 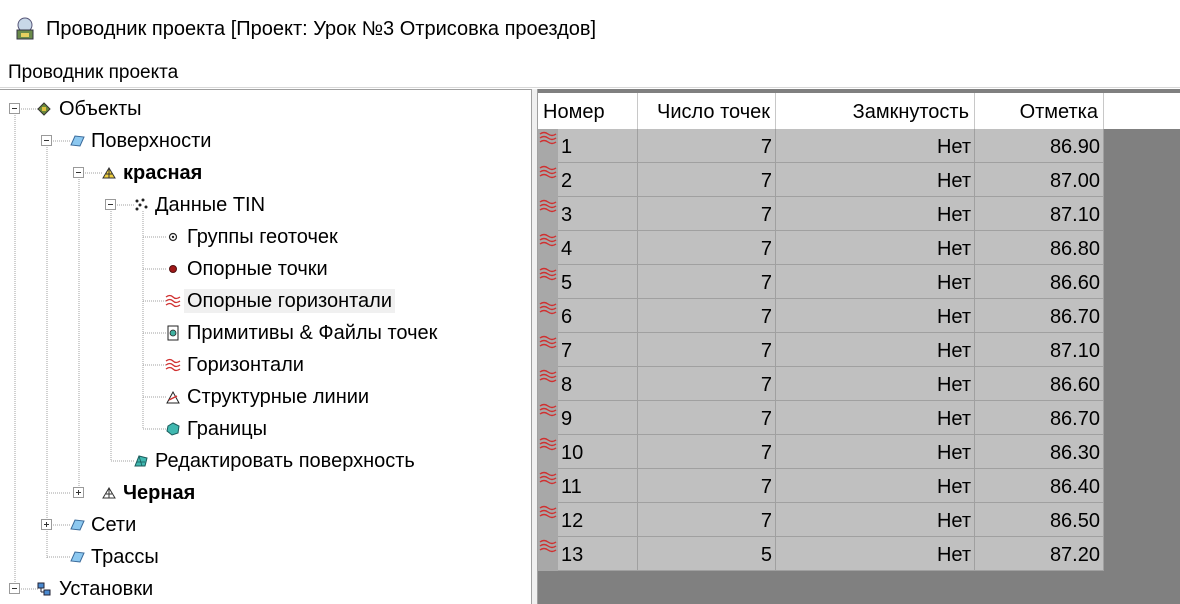 I want to click on table-row: 2 7 Нет 87.00, so click(x=821, y=180).